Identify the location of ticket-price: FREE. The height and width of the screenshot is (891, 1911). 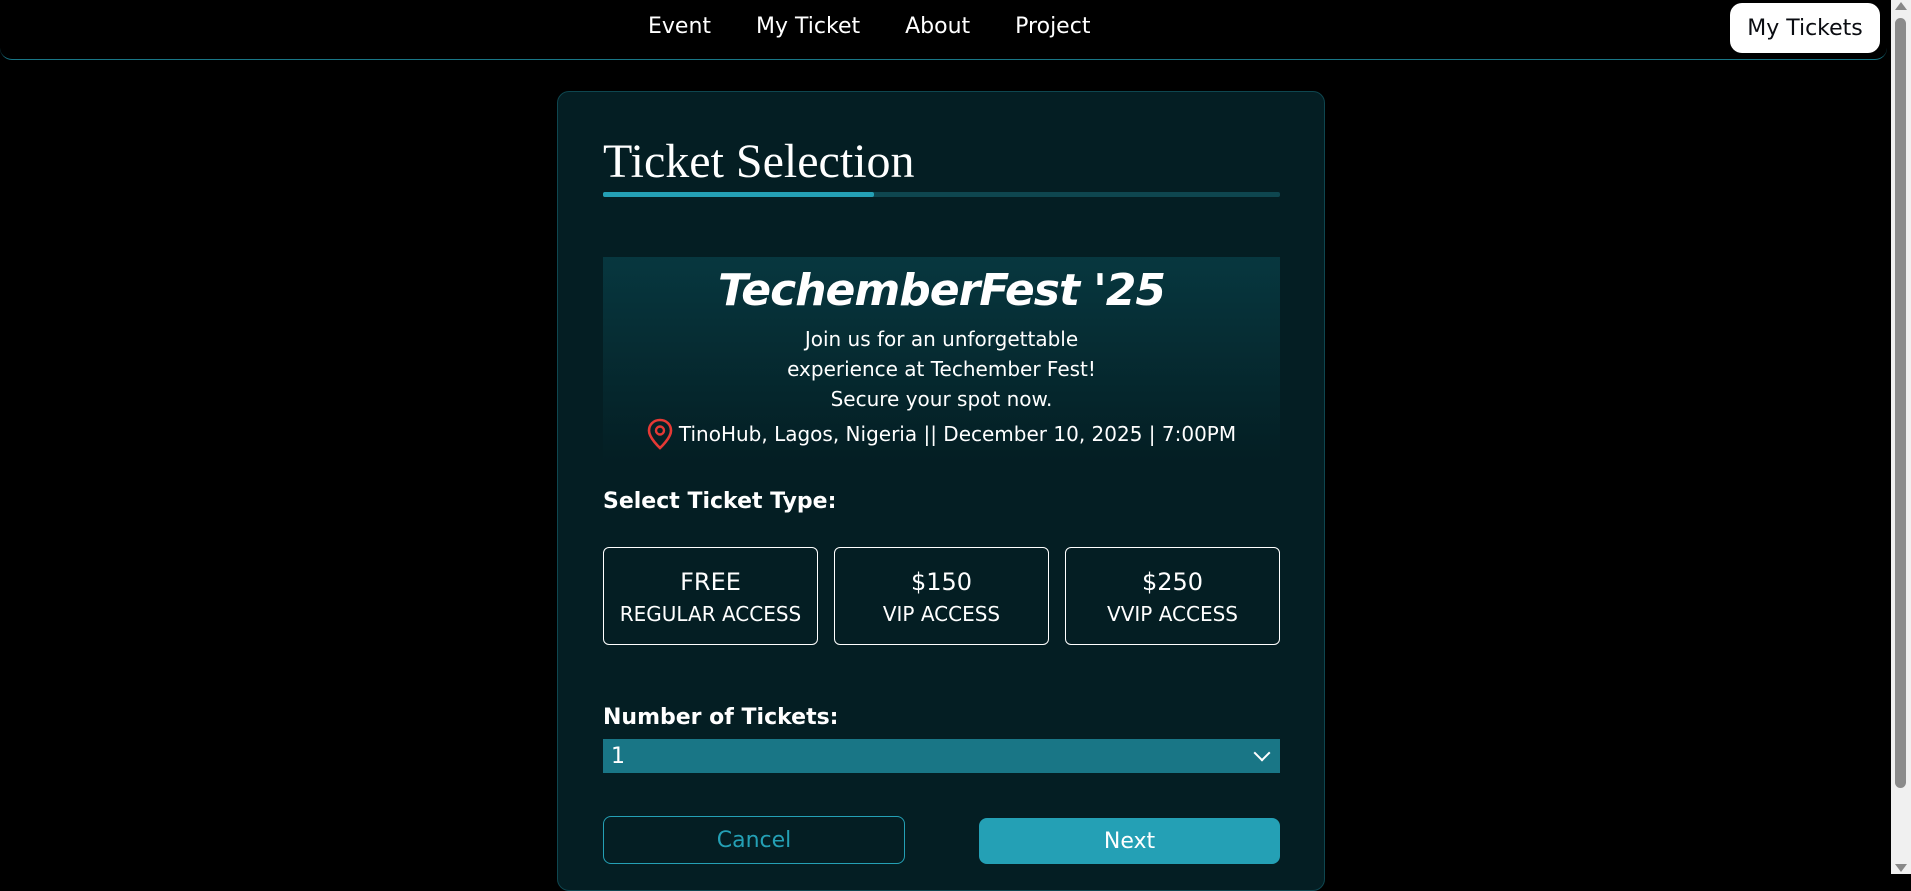
(710, 582).